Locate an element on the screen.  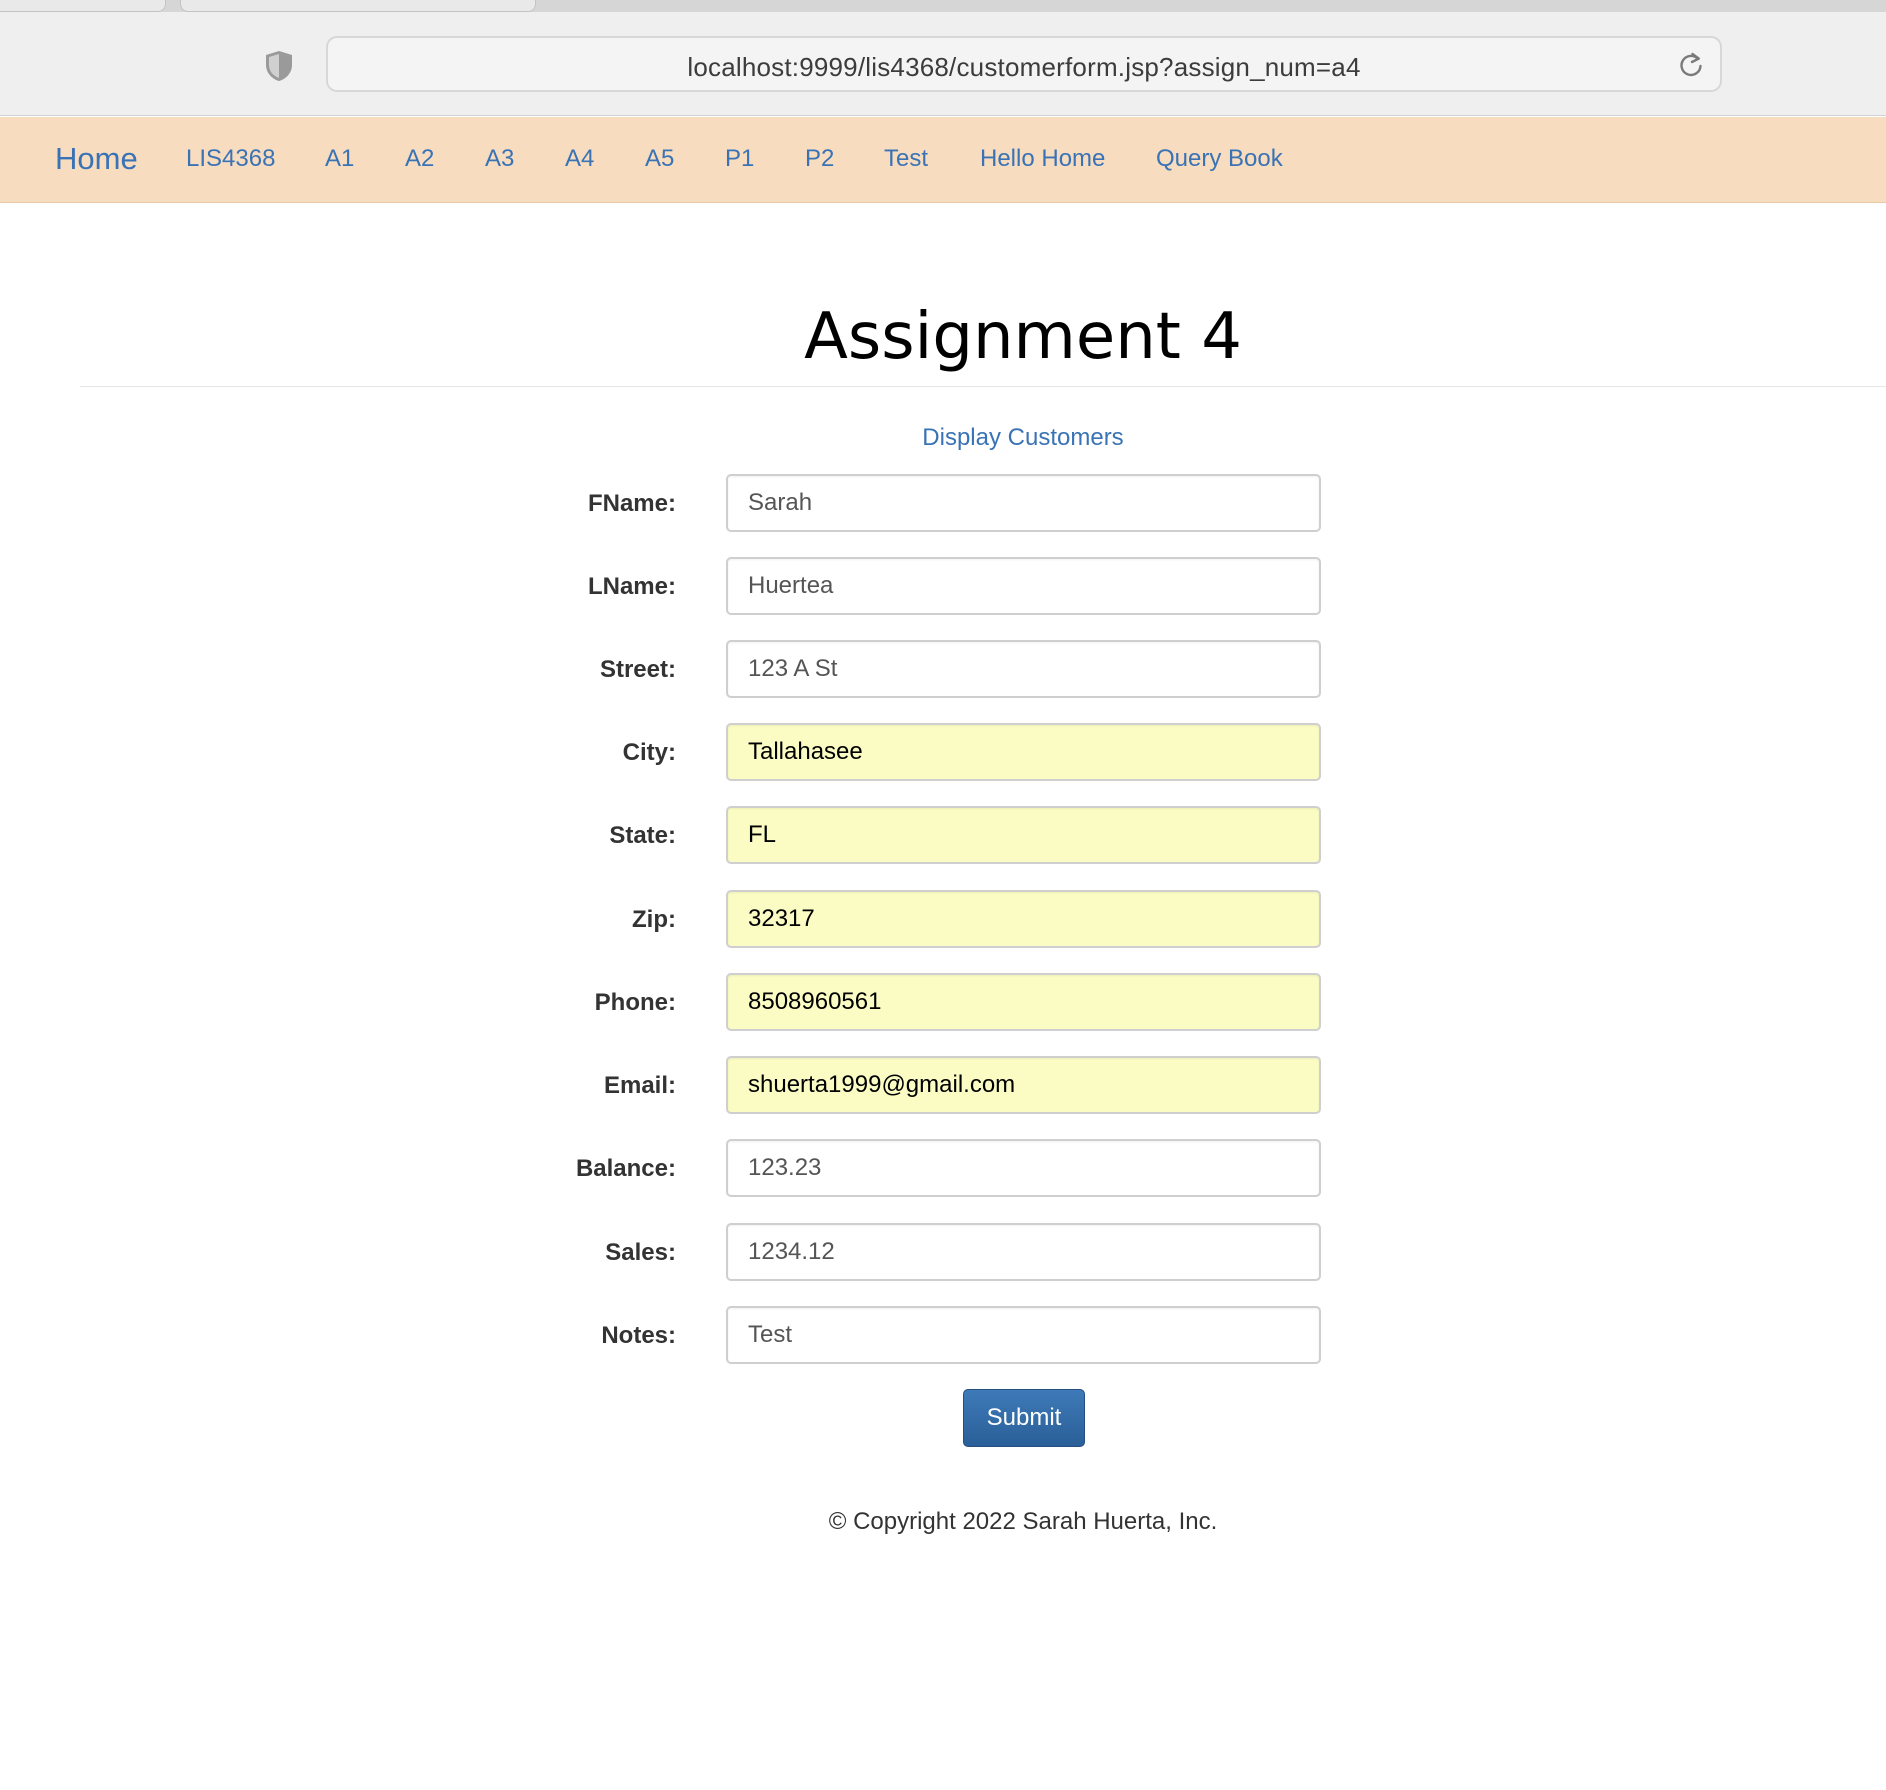
notes-input is located at coordinates (1023, 1335).